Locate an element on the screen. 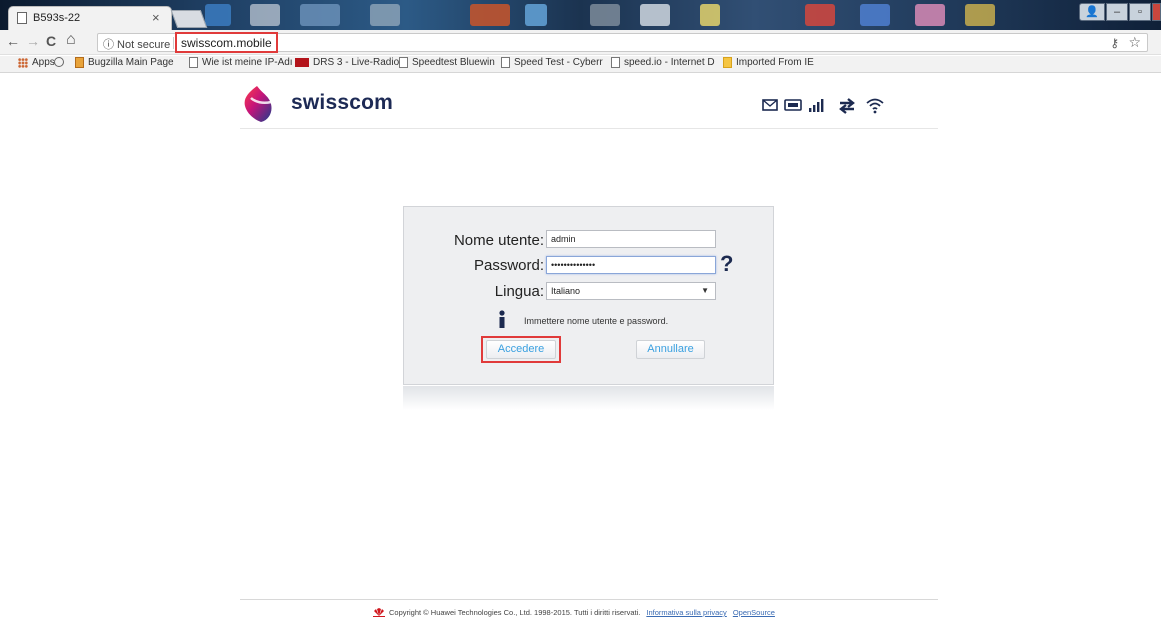 The height and width of the screenshot is (617, 1161). url-text: swisscom.mobile is located at coordinates (226, 42).